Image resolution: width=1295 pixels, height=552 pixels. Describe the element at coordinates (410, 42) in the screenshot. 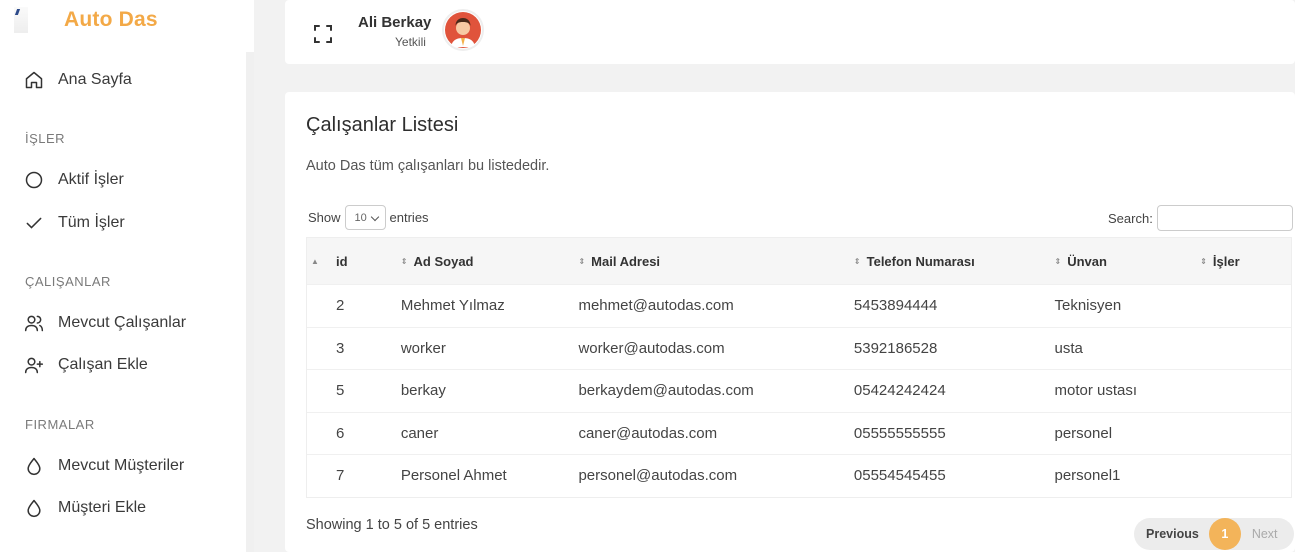

I see `user-role: Yetkili` at that location.